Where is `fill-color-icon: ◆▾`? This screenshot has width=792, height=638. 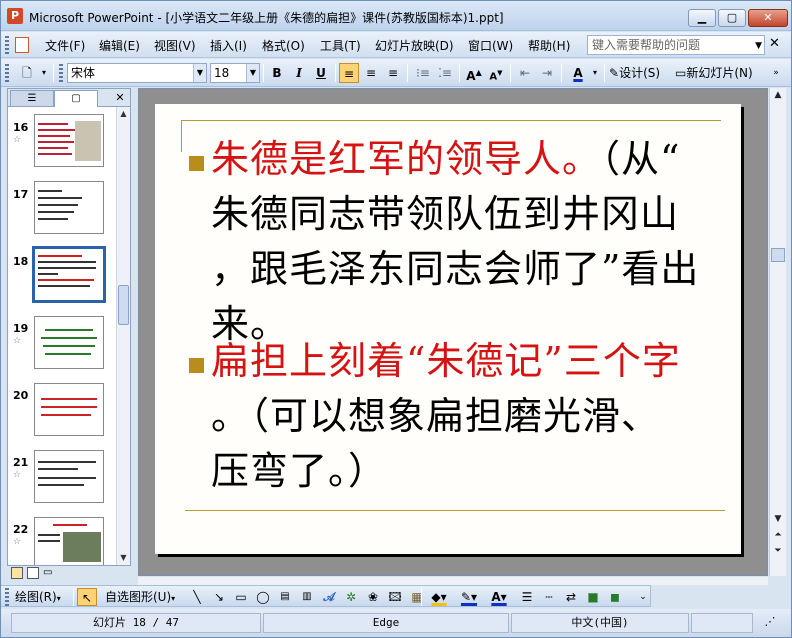 fill-color-icon: ◆▾ is located at coordinates (439, 597).